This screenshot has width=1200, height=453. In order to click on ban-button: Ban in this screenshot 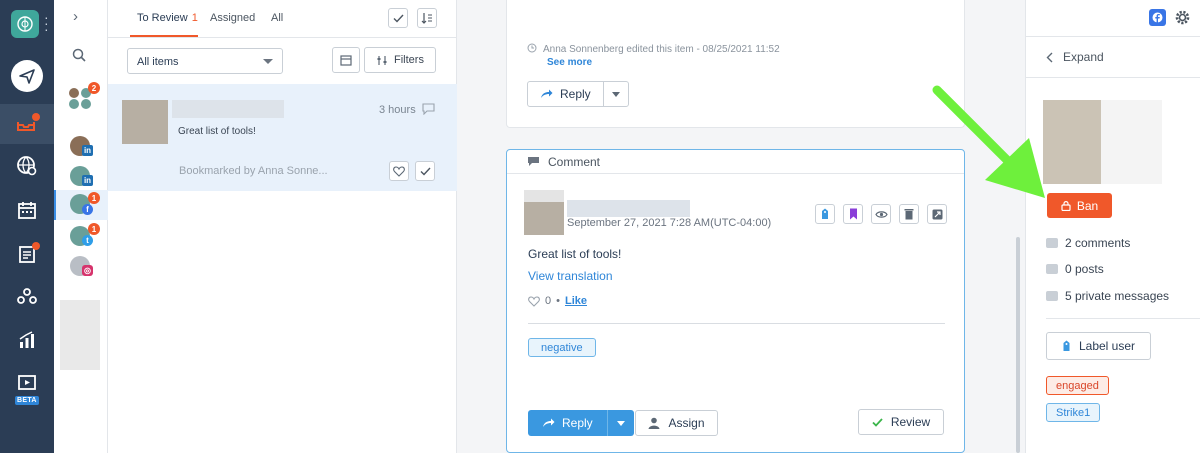, I will do `click(1079, 205)`.